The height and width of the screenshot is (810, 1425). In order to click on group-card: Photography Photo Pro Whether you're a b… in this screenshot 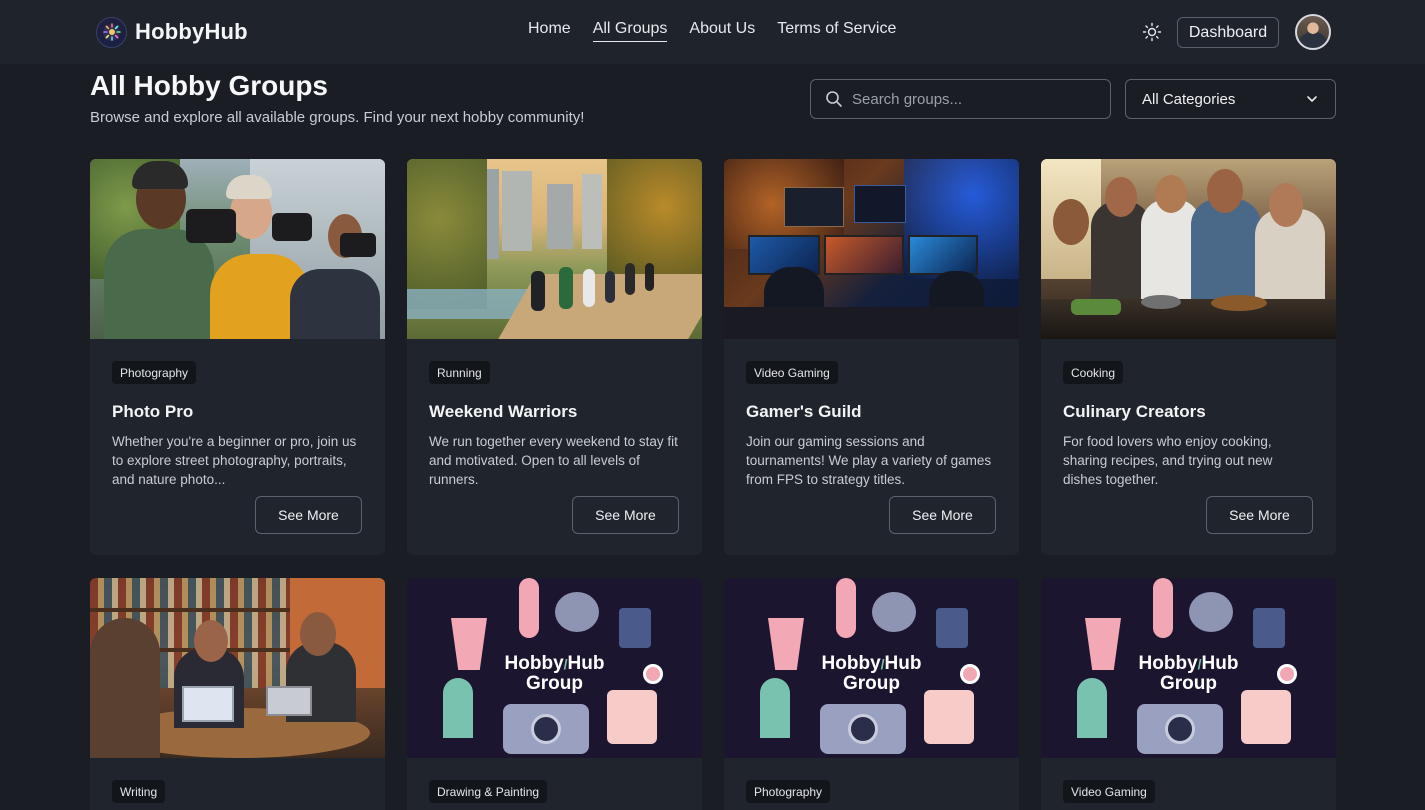, I will do `click(237, 357)`.